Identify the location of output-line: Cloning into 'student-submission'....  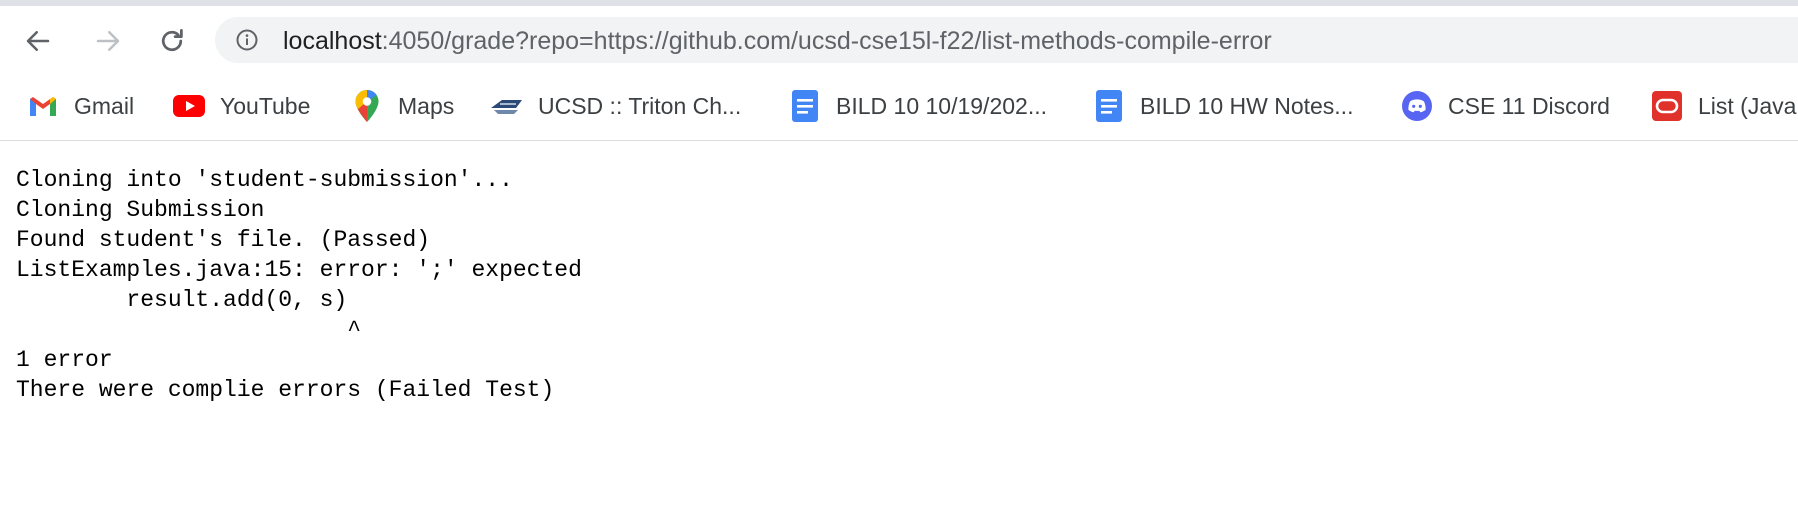
(264, 180).